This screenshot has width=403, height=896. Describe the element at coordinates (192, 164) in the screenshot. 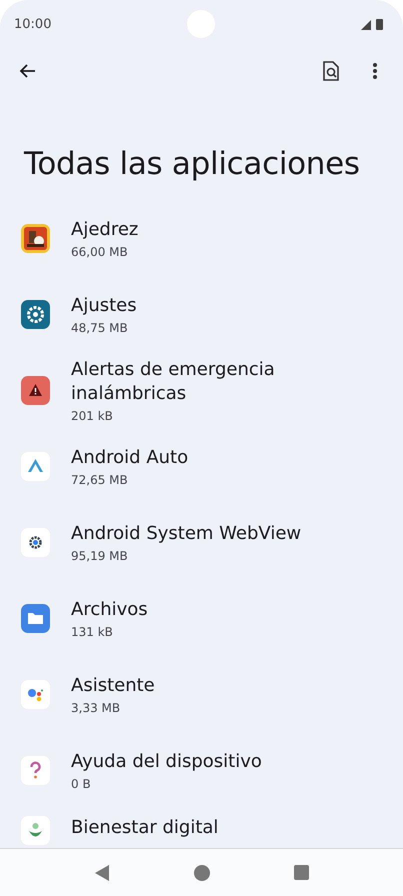

I see `page-title: Todas las aplicaciones` at that location.